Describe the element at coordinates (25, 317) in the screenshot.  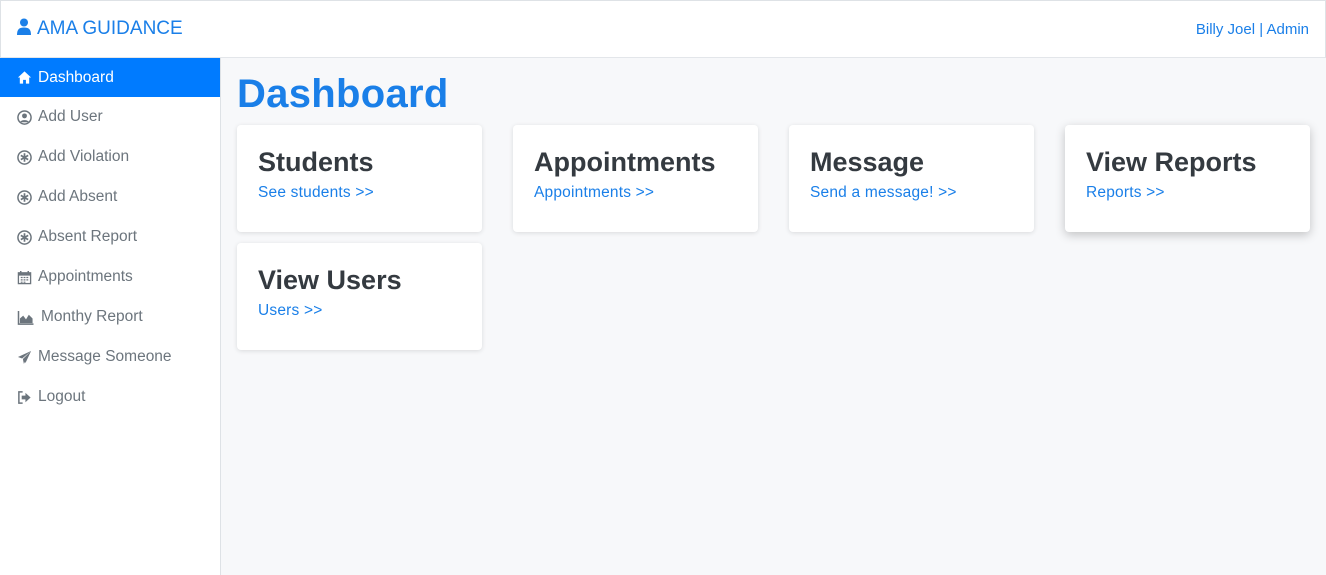
I see `area-chart-icon` at that location.